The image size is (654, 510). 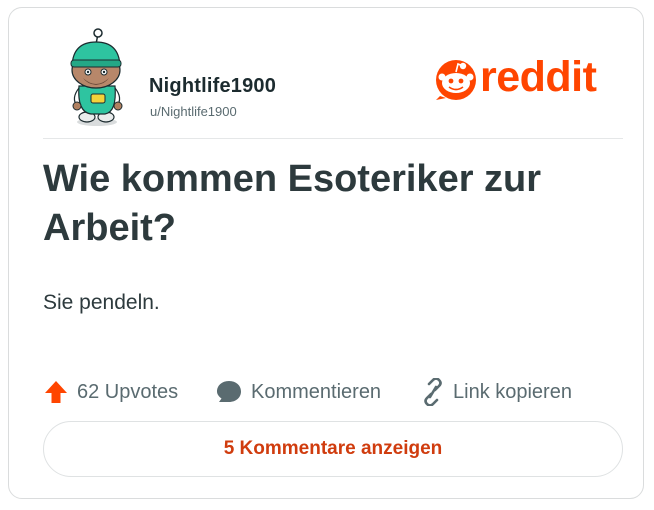 I want to click on copy-link-label: Link kopieren, so click(x=512, y=391).